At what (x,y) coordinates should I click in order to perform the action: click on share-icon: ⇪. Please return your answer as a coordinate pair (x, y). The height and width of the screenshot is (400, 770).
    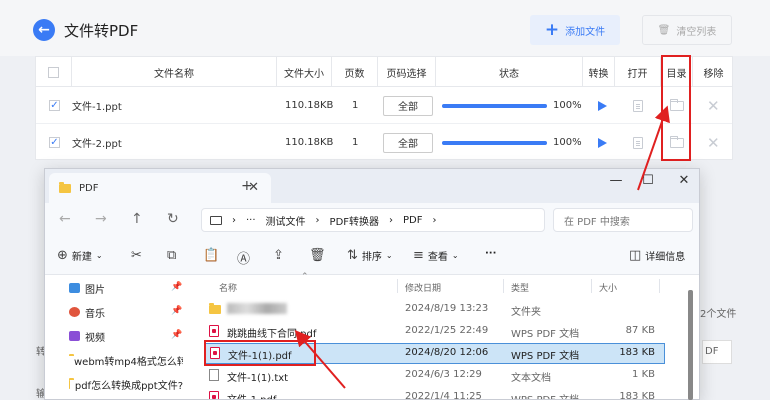
    Looking at the image, I should click on (278, 255).